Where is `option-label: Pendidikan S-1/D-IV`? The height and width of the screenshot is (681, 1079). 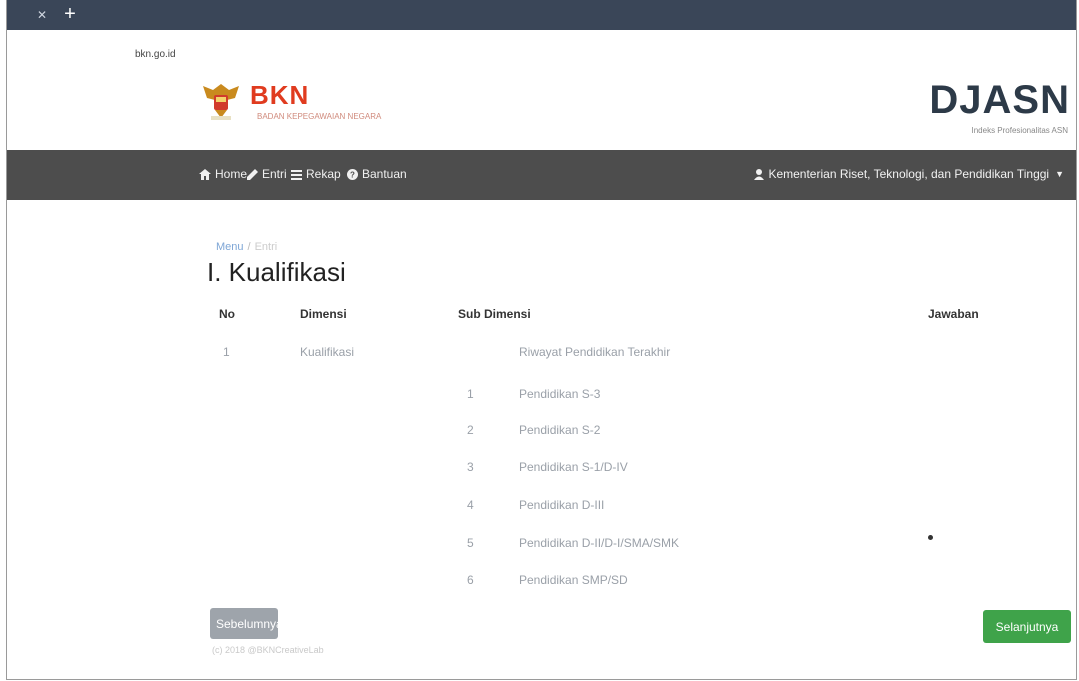
option-label: Pendidikan S-1/D-IV is located at coordinates (573, 467).